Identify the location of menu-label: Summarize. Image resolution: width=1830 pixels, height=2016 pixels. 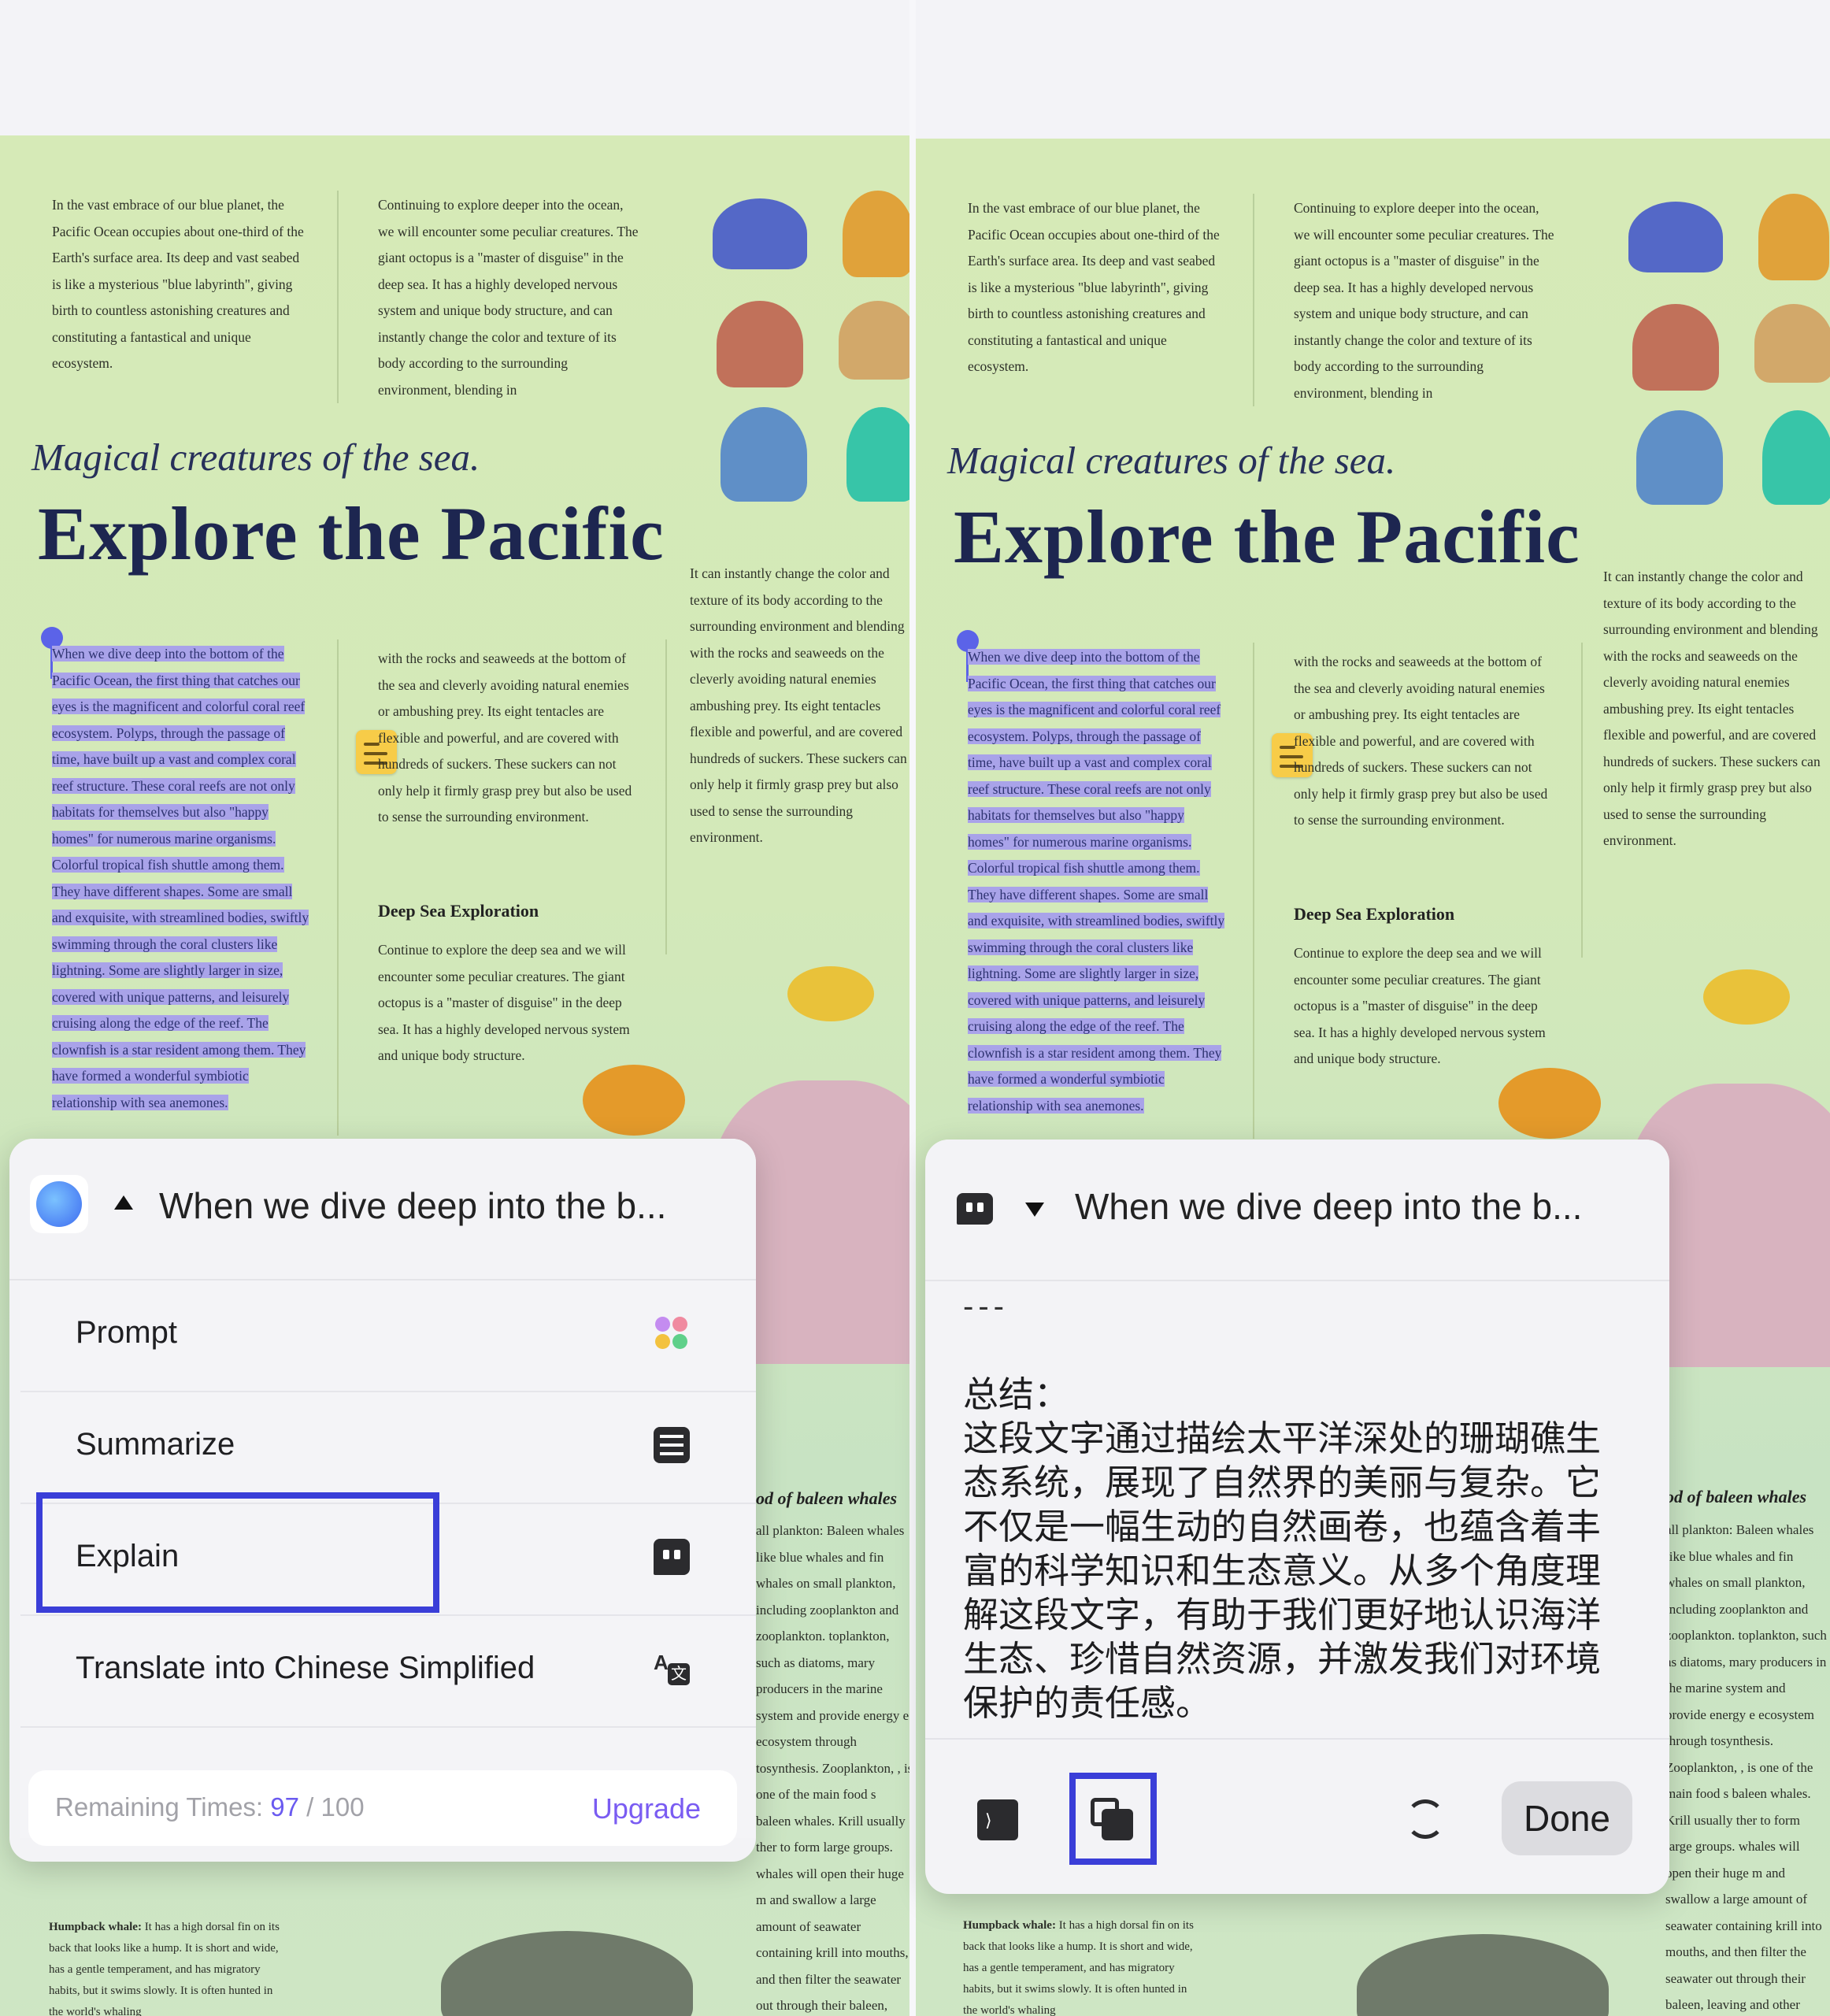
(155, 1444).